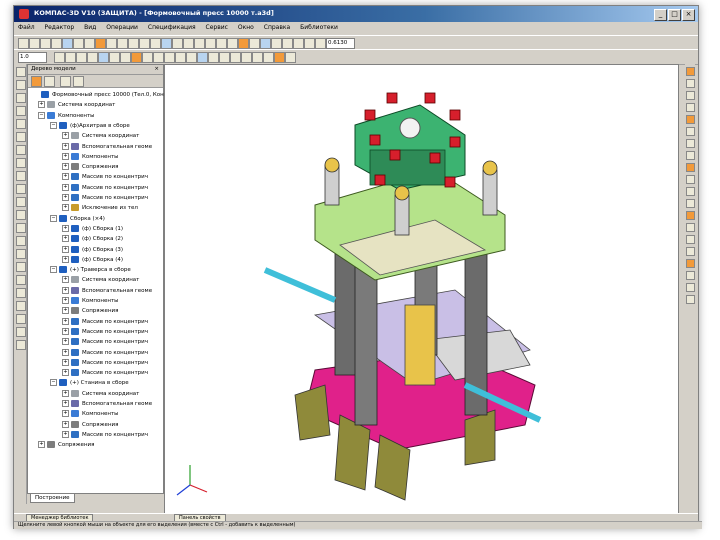 Image resolution: width=720 pixels, height=540 pixels. What do you see at coordinates (277, 27) in the screenshot?
I see `menu-help: Справка` at bounding box center [277, 27].